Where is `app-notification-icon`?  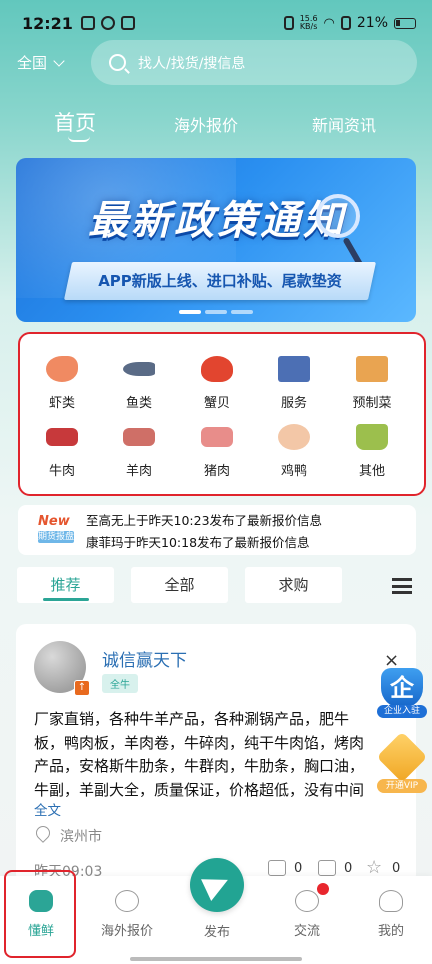 app-notification-icon is located at coordinates (87, 23).